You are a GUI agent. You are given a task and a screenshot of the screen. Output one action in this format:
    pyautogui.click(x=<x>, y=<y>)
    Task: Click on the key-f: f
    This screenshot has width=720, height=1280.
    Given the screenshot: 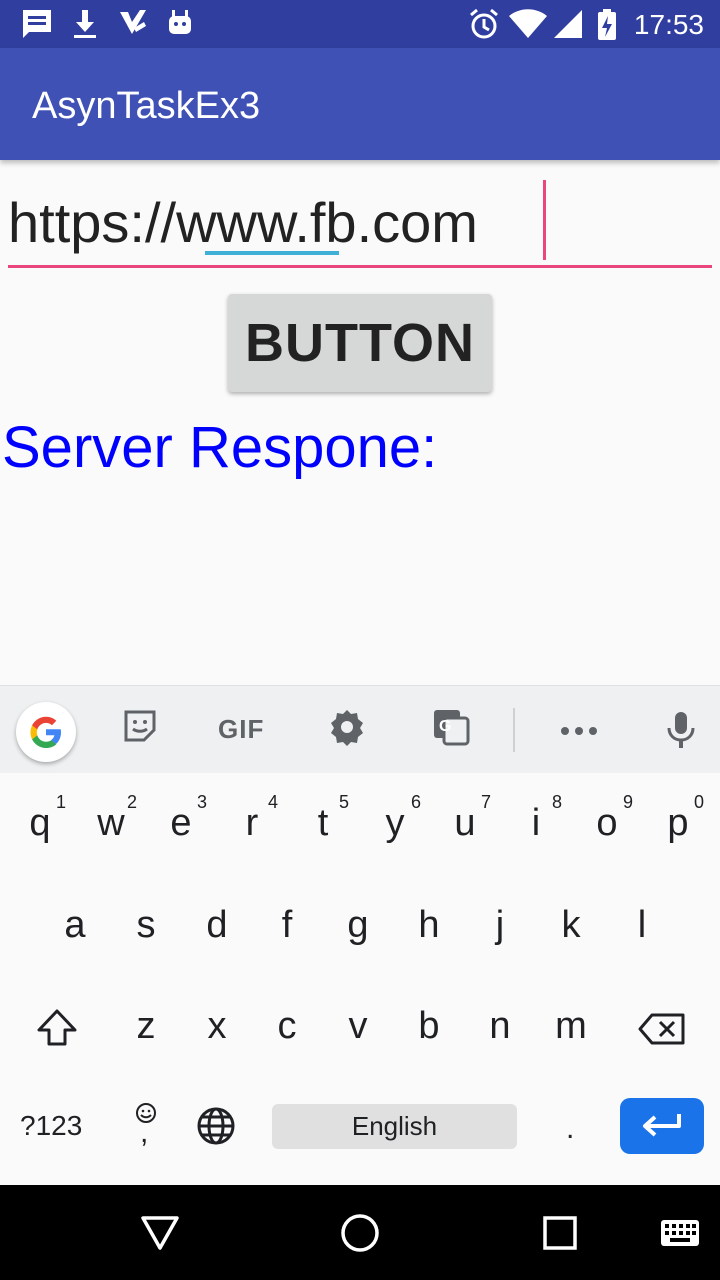 What is the action you would take?
    pyautogui.click(x=287, y=925)
    